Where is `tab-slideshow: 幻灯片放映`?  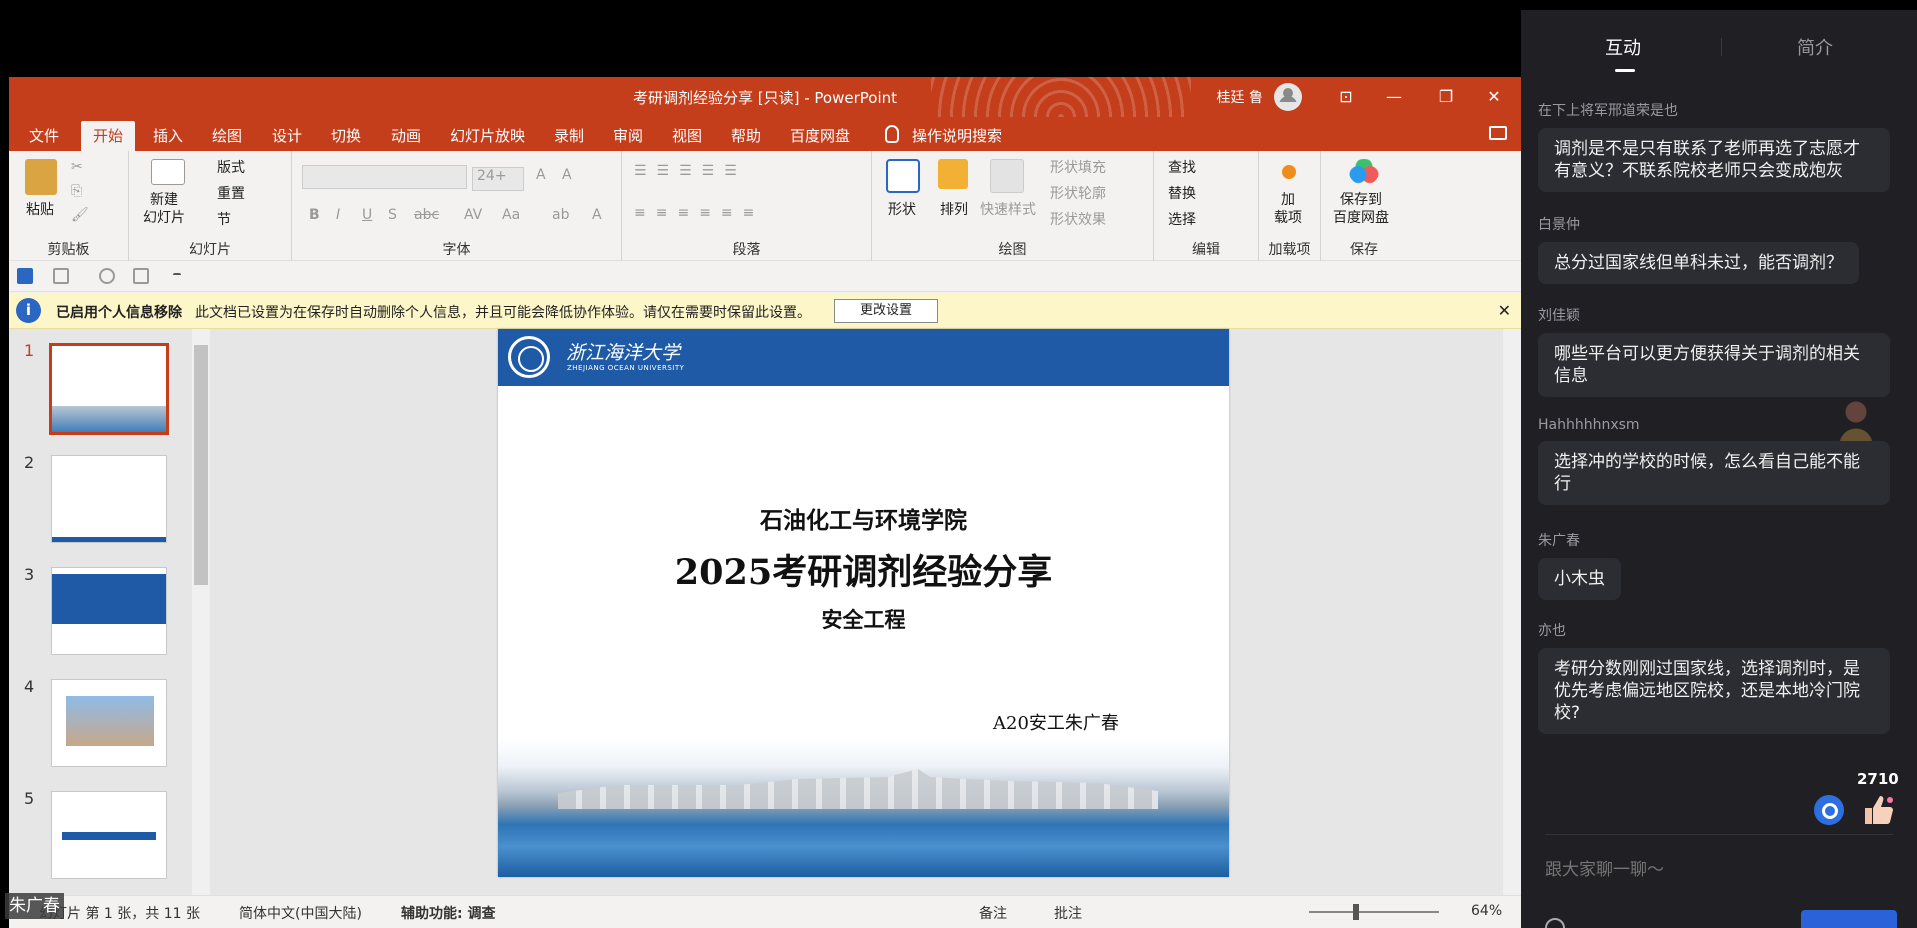
tab-slideshow: 幻灯片放映 is located at coordinates (487, 135).